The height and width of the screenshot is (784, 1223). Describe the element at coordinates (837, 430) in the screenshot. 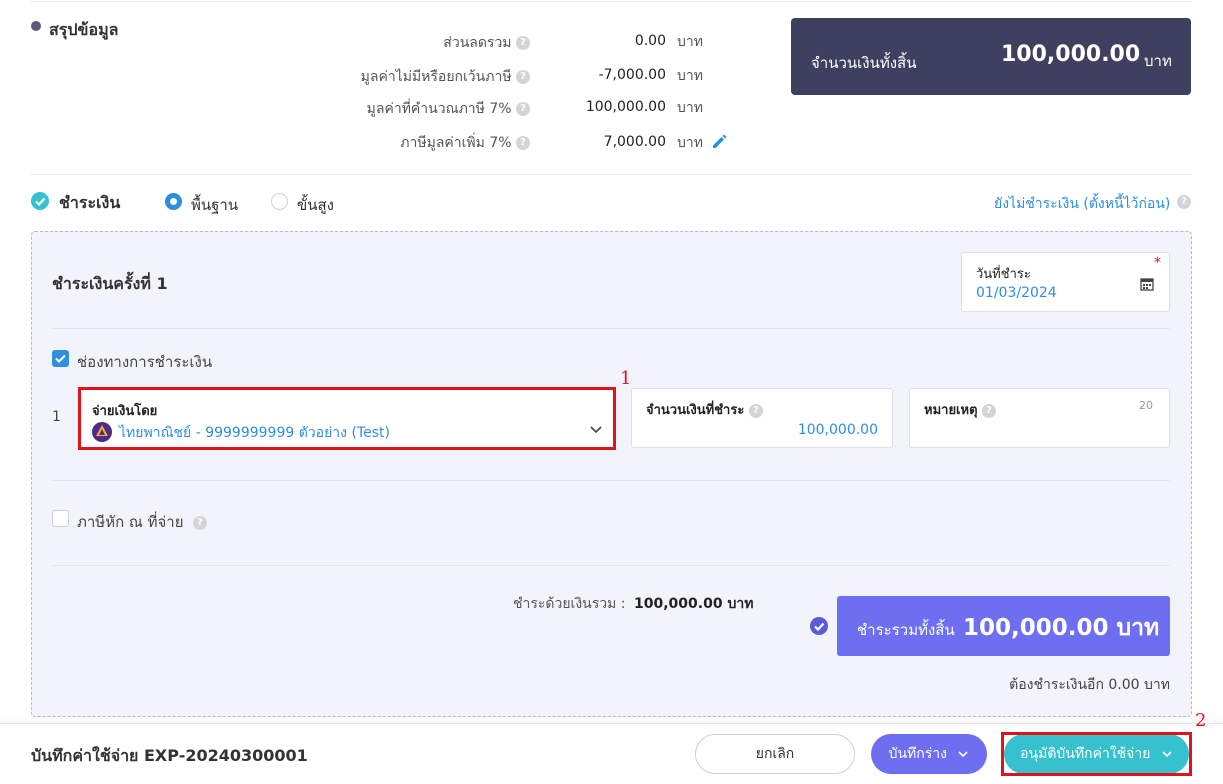

I see `amount-value: 100,000.00` at that location.